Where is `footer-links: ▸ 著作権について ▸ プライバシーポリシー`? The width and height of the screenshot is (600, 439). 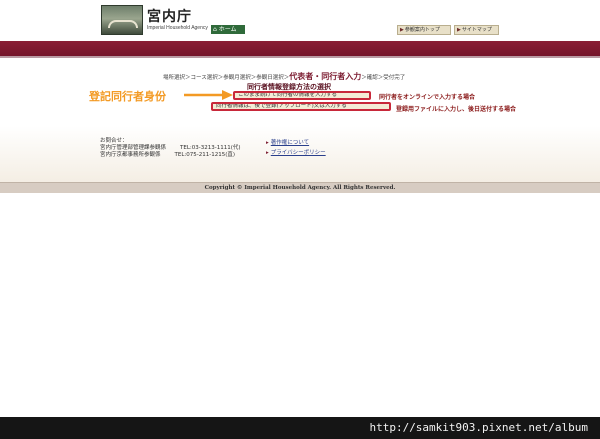 footer-links: ▸ 著作権について ▸ プライバシーポリシー is located at coordinates (296, 148).